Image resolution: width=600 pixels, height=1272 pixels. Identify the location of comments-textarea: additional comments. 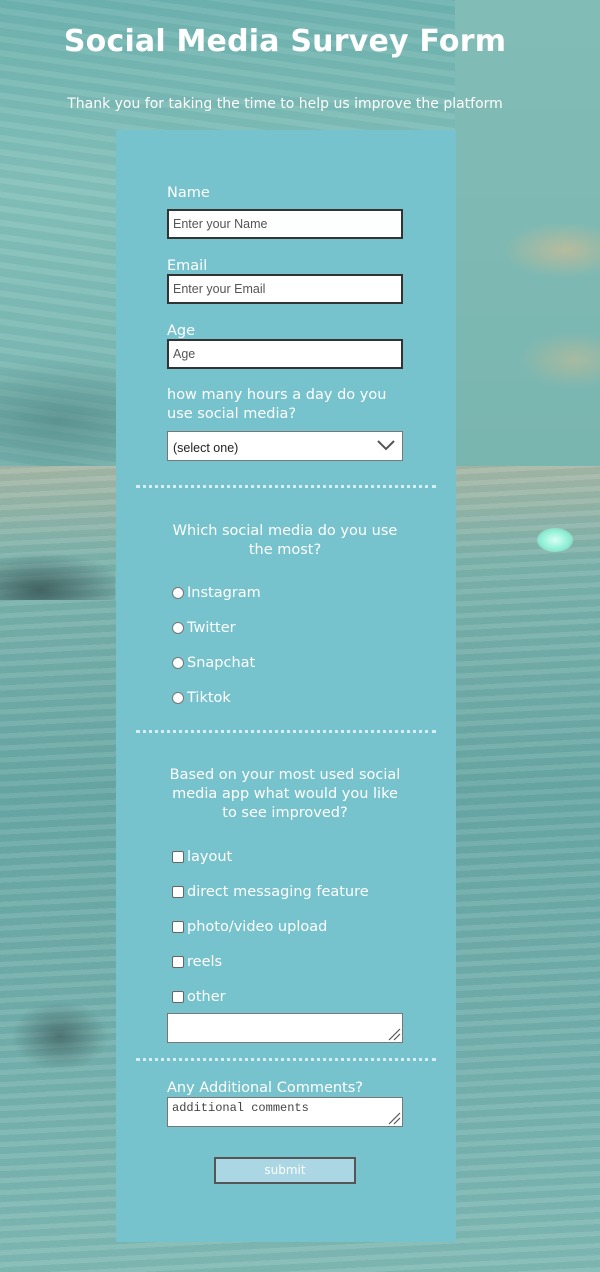
(285, 1112).